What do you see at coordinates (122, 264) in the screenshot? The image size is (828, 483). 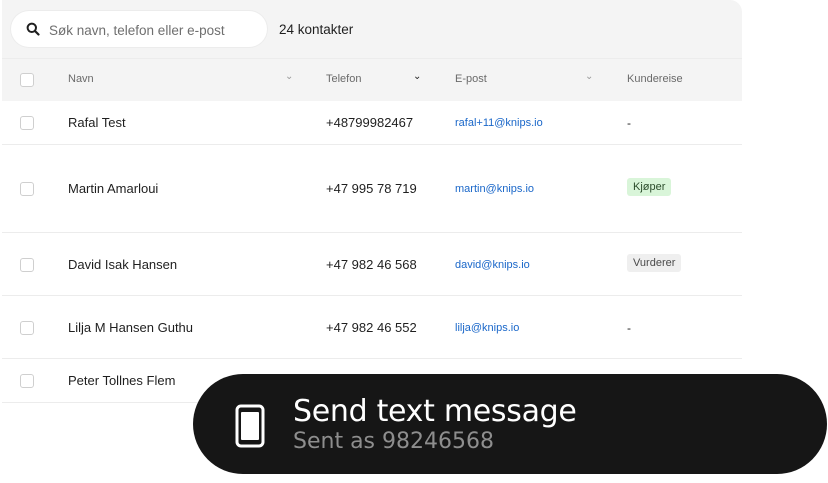 I see `contact-name: David Isak Hansen` at bounding box center [122, 264].